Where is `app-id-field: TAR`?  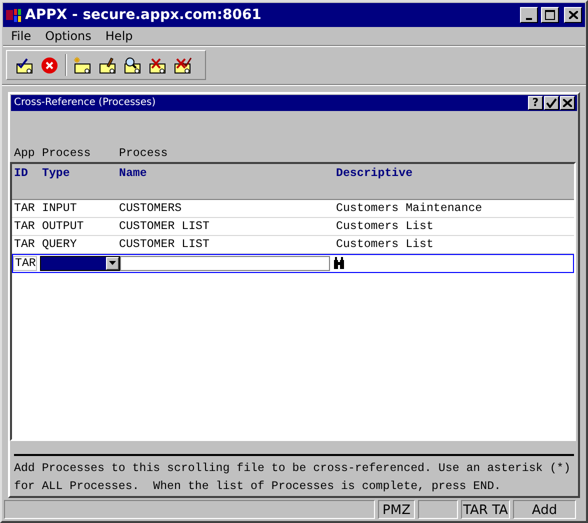 app-id-field: TAR is located at coordinates (25, 263).